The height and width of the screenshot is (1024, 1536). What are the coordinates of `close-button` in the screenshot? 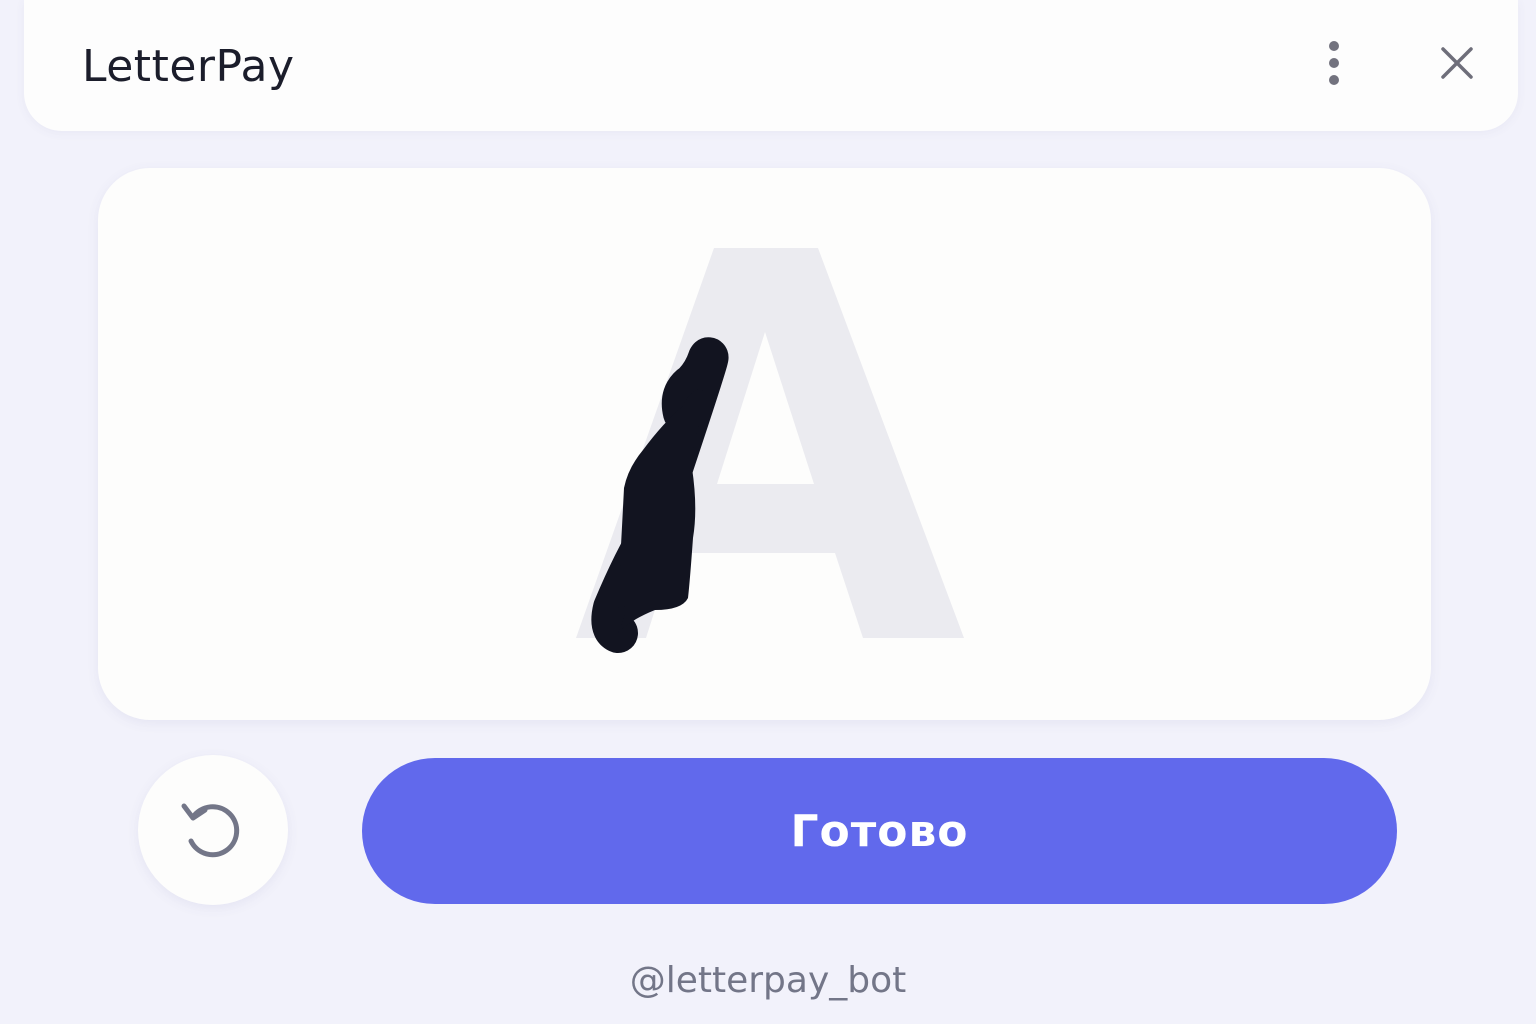 It's located at (1457, 63).